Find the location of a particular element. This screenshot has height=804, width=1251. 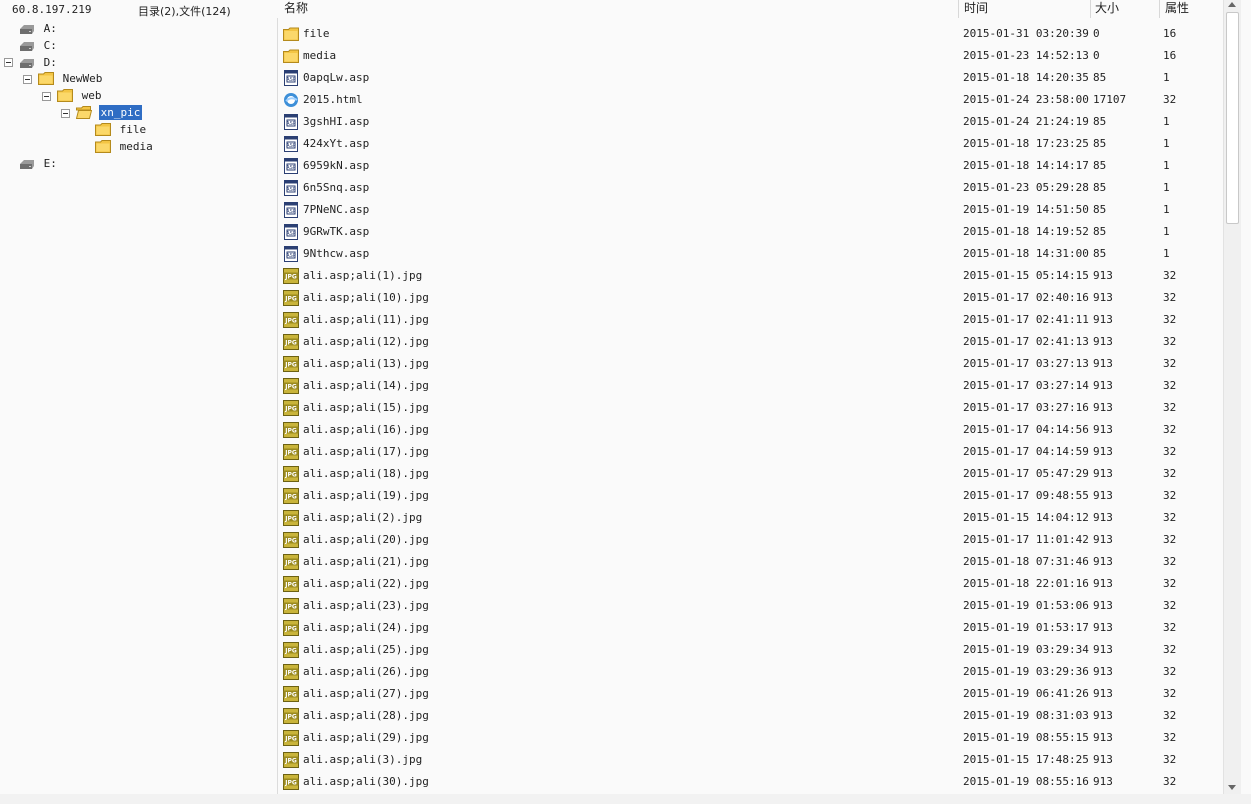

tree-drive-d: D: is located at coordinates (39, 63).